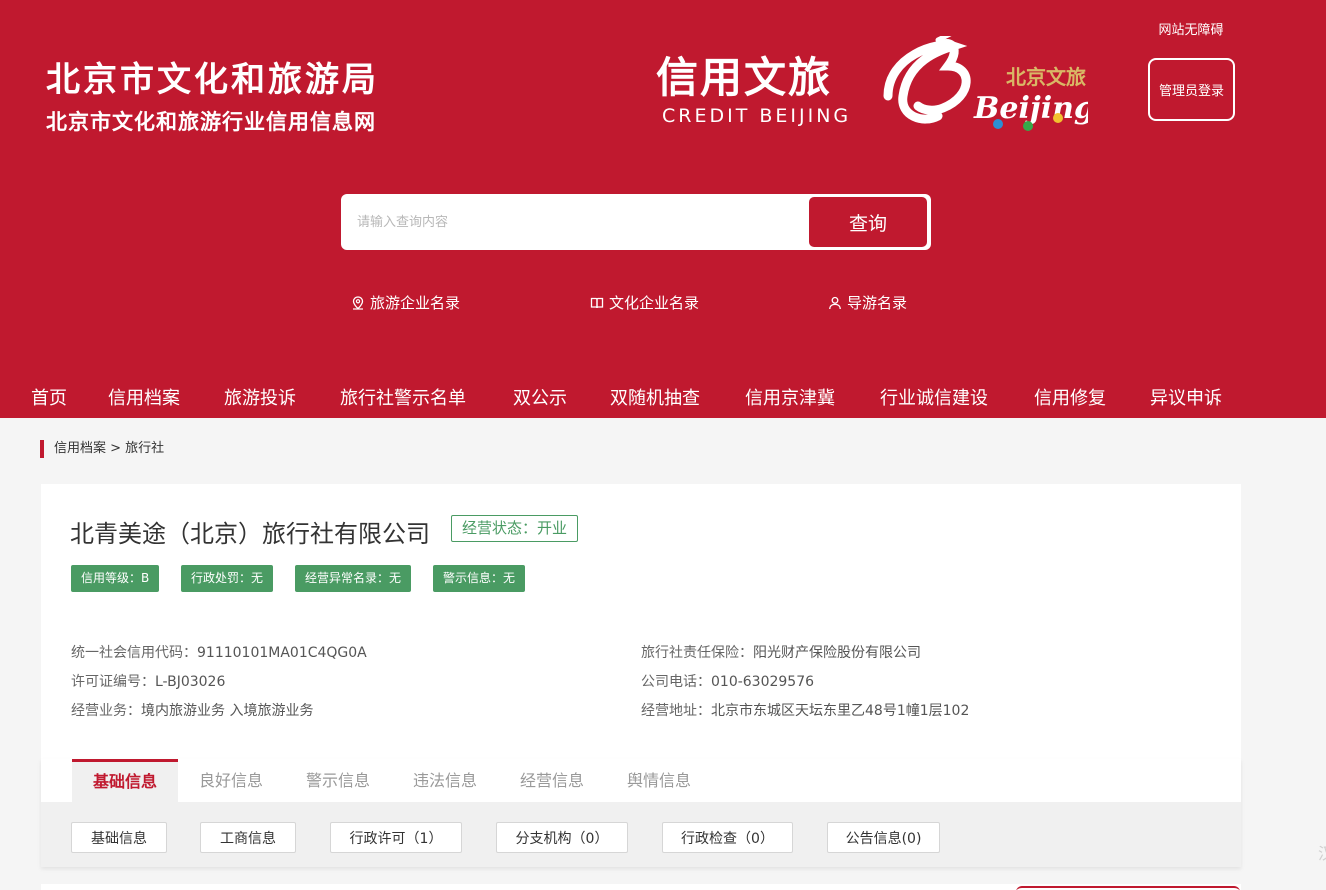 Image resolution: width=1326 pixels, height=890 pixels. Describe the element at coordinates (1191, 89) in the screenshot. I see `admin-login-button: 管理员登录` at that location.